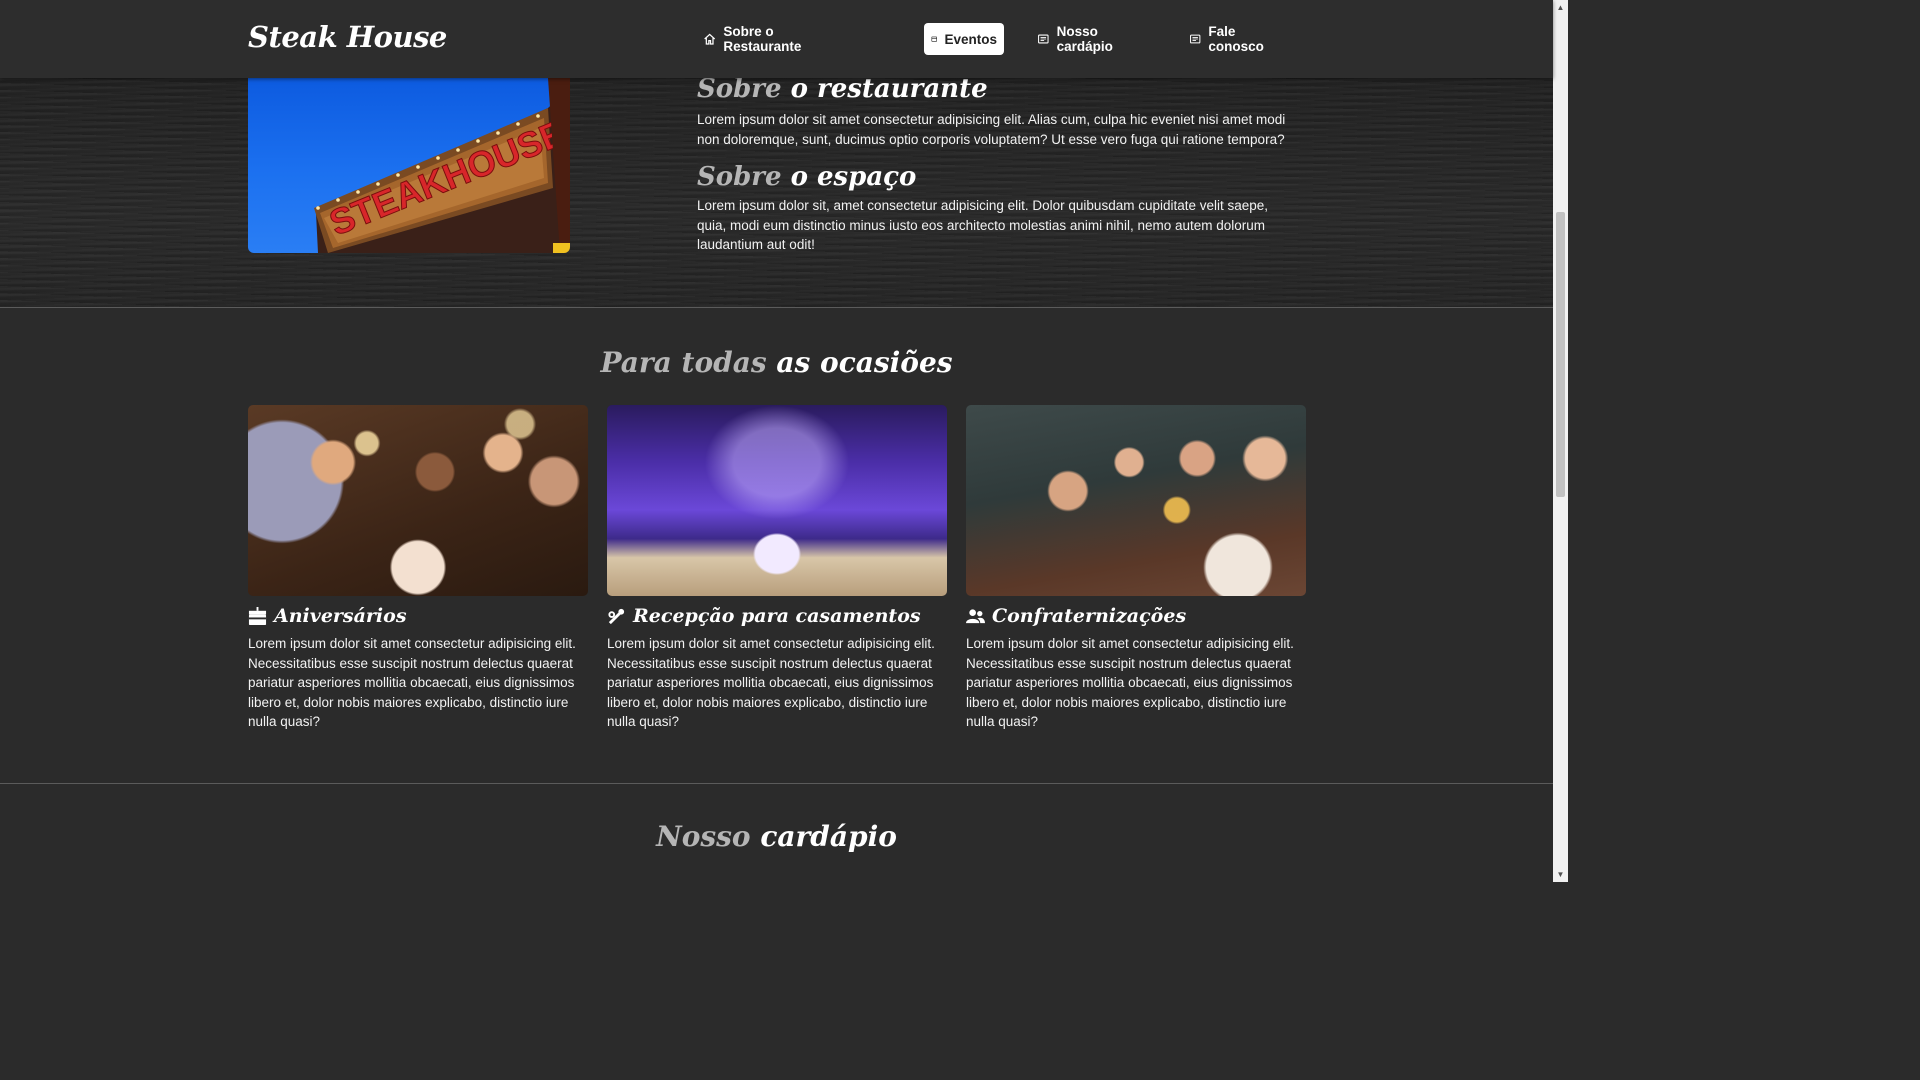 This screenshot has width=1920, height=1080. Describe the element at coordinates (1560, 354) in the screenshot. I see `scrollbar-thumb` at that location.